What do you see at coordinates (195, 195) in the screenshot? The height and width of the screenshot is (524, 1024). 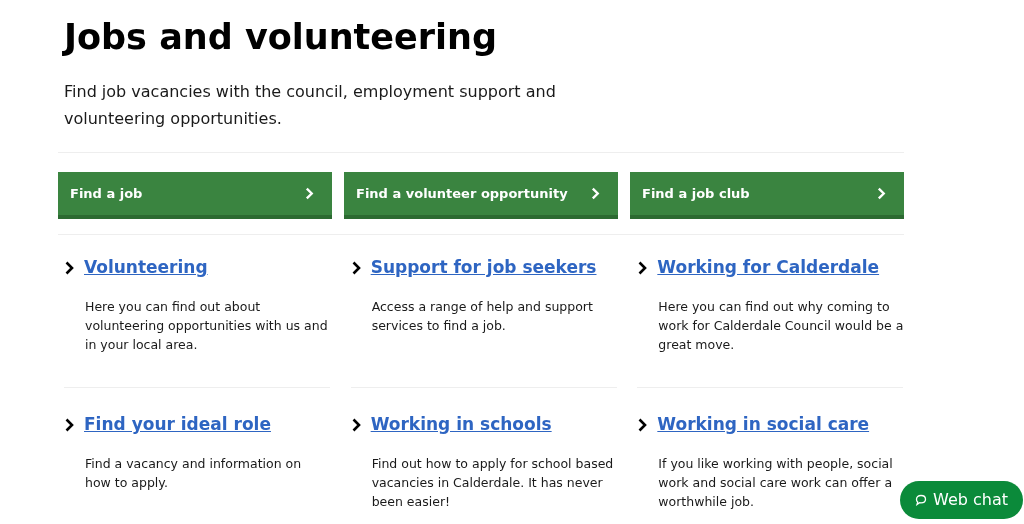 I see `nav-button: Find a job` at bounding box center [195, 195].